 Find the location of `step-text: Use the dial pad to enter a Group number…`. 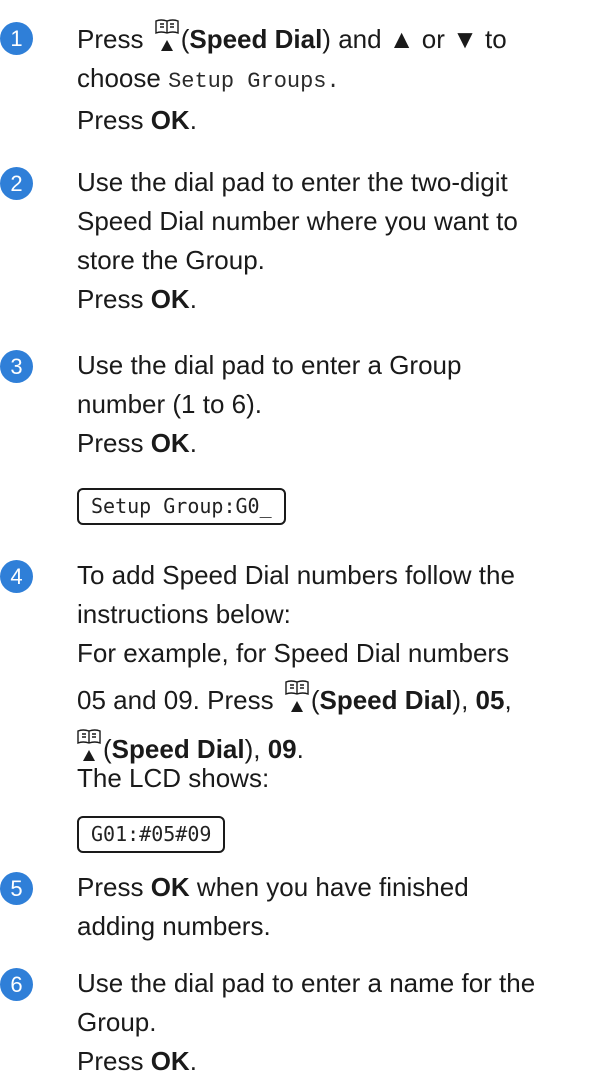

step-text: Use the dial pad to enter a Group number… is located at coordinates (269, 404).